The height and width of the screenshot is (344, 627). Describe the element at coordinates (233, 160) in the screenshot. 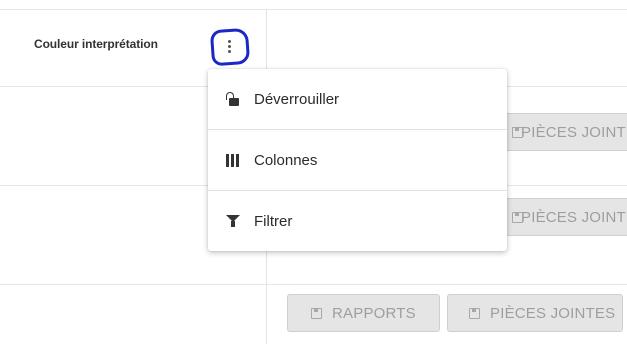

I see `columns-icon` at that location.